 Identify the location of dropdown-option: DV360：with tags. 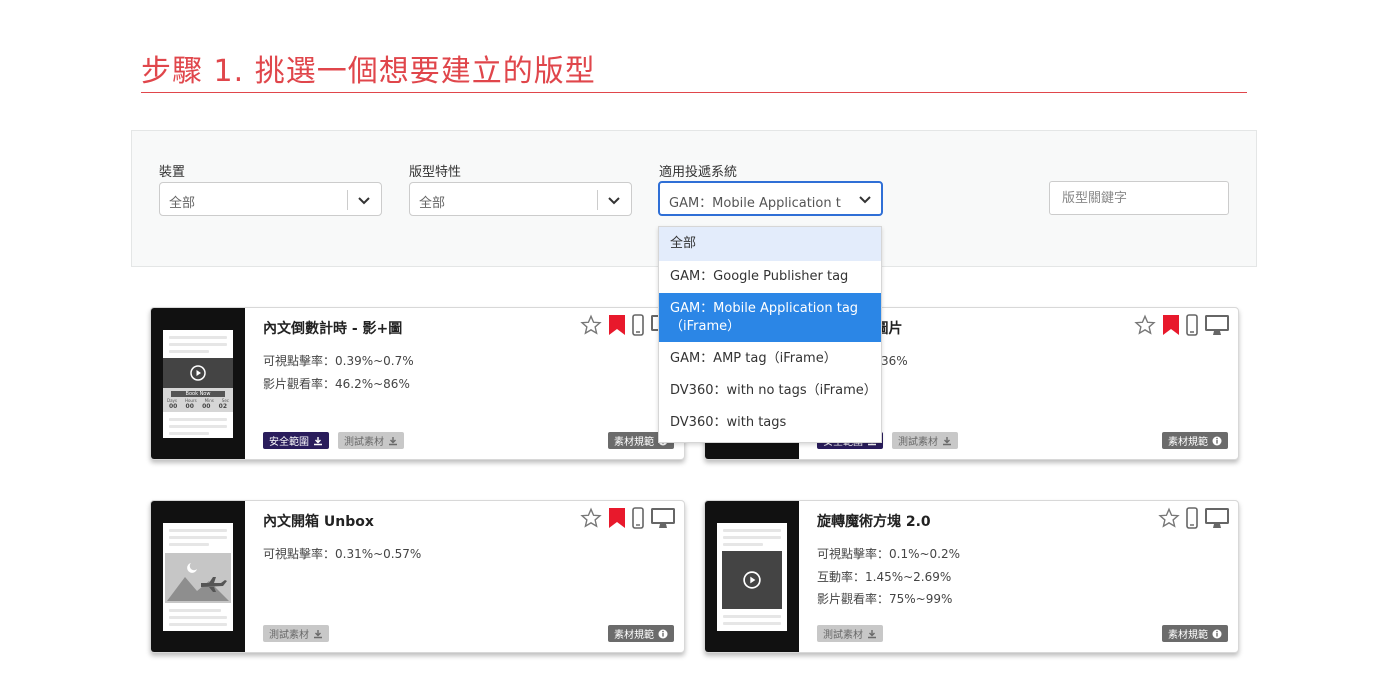
(770, 423).